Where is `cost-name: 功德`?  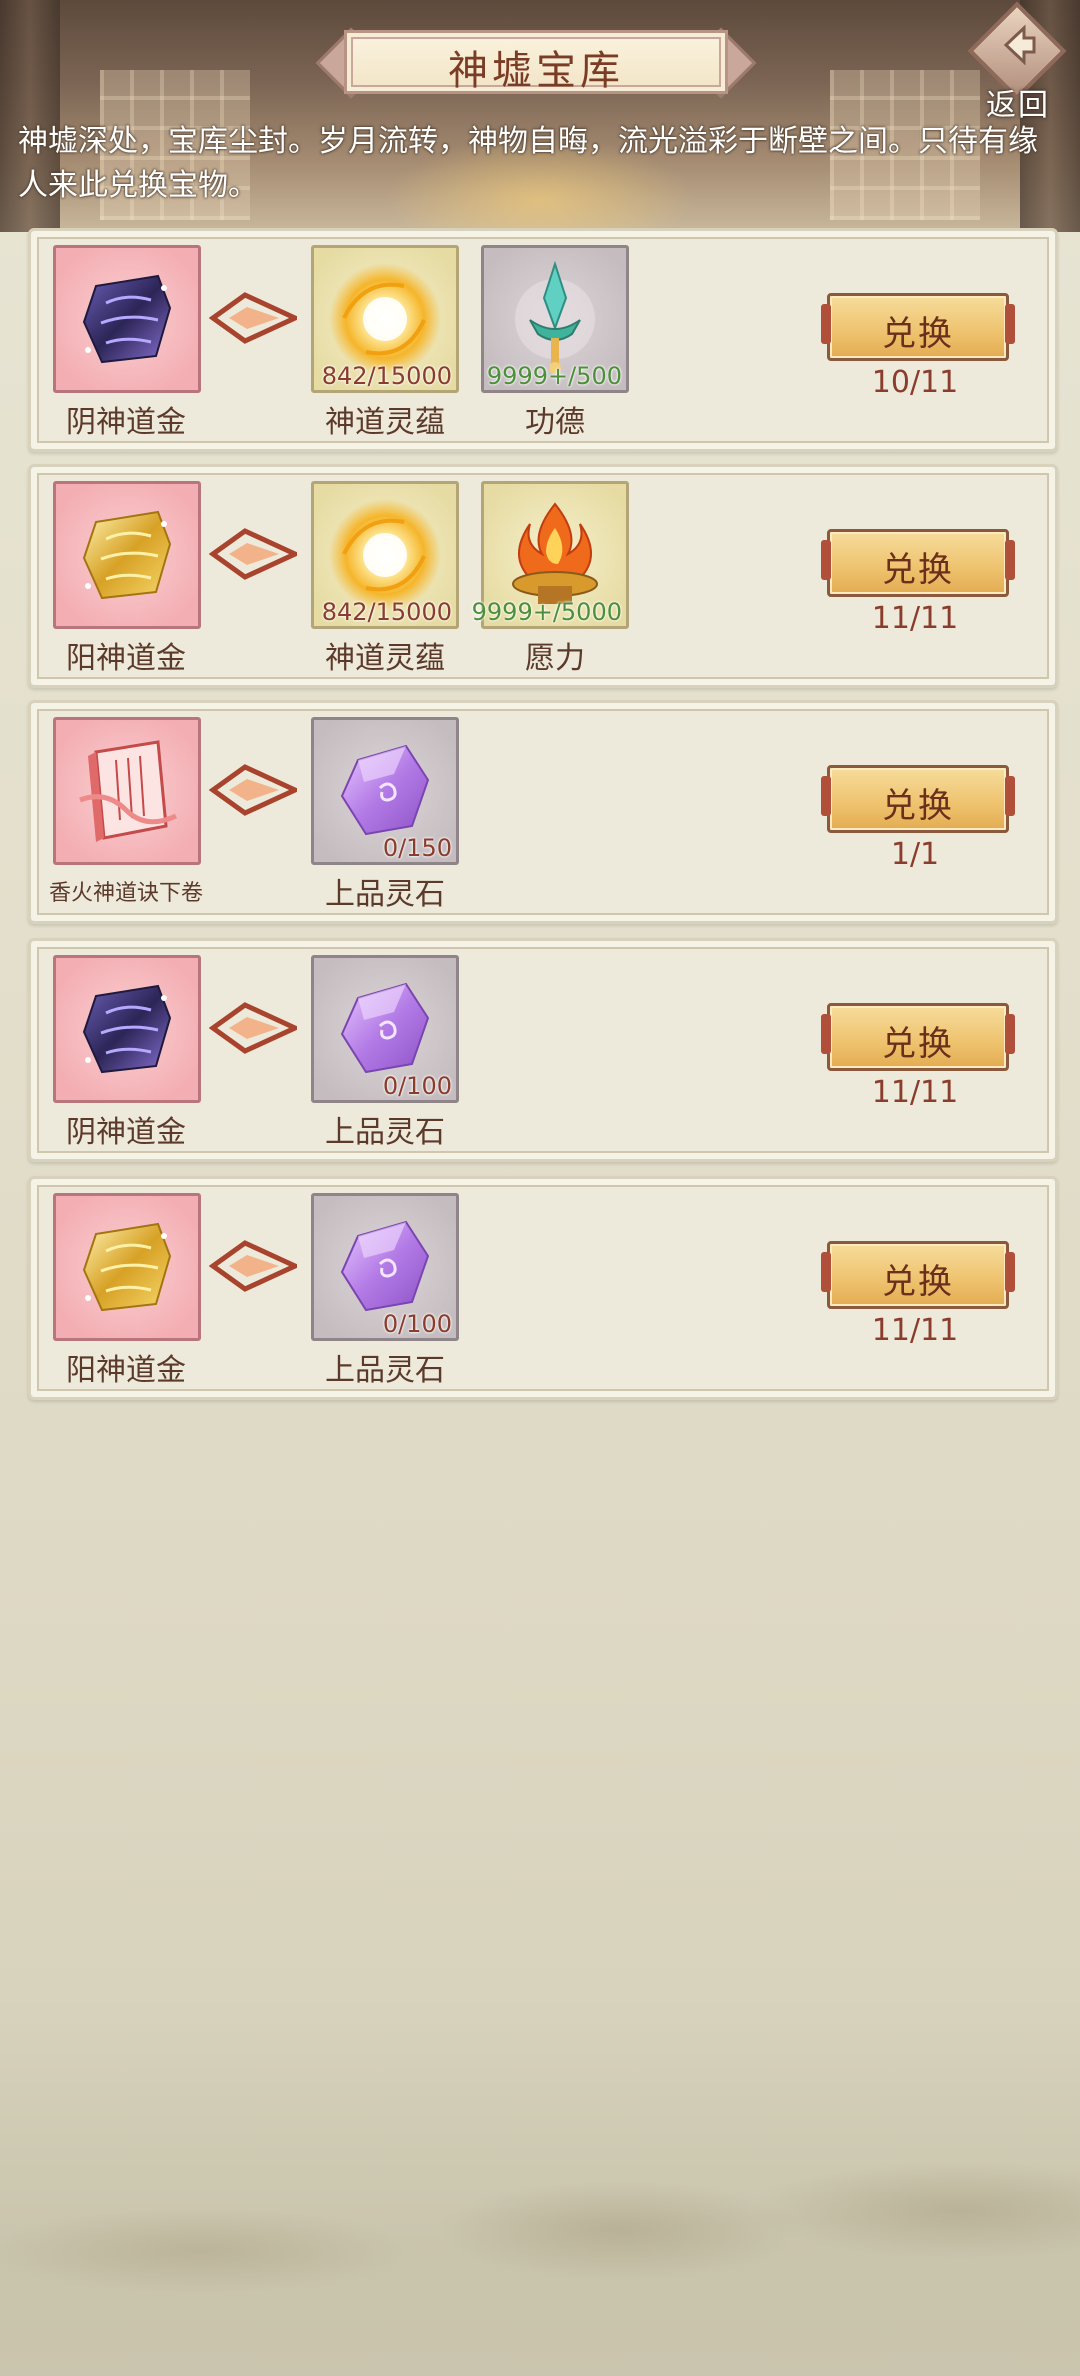 cost-name: 功德 is located at coordinates (555, 422).